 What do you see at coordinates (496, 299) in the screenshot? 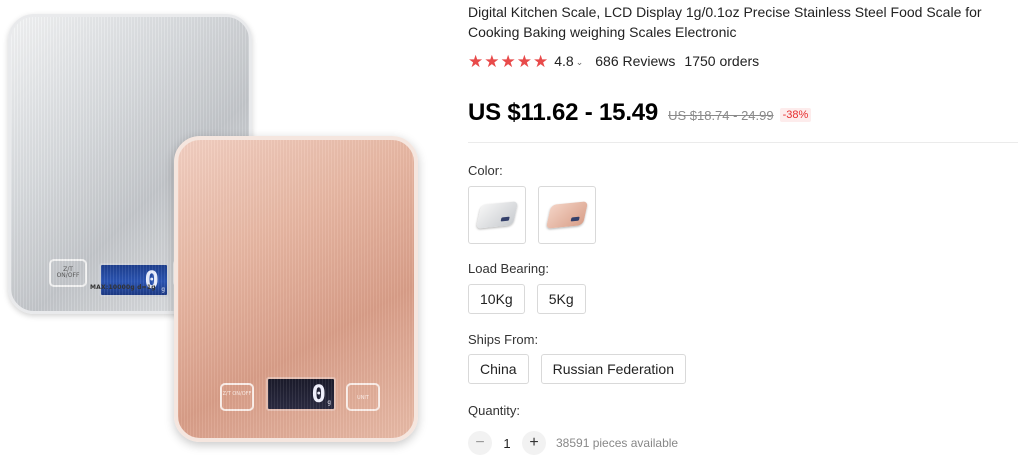
I see `load-option-10kg: 10Kg` at bounding box center [496, 299].